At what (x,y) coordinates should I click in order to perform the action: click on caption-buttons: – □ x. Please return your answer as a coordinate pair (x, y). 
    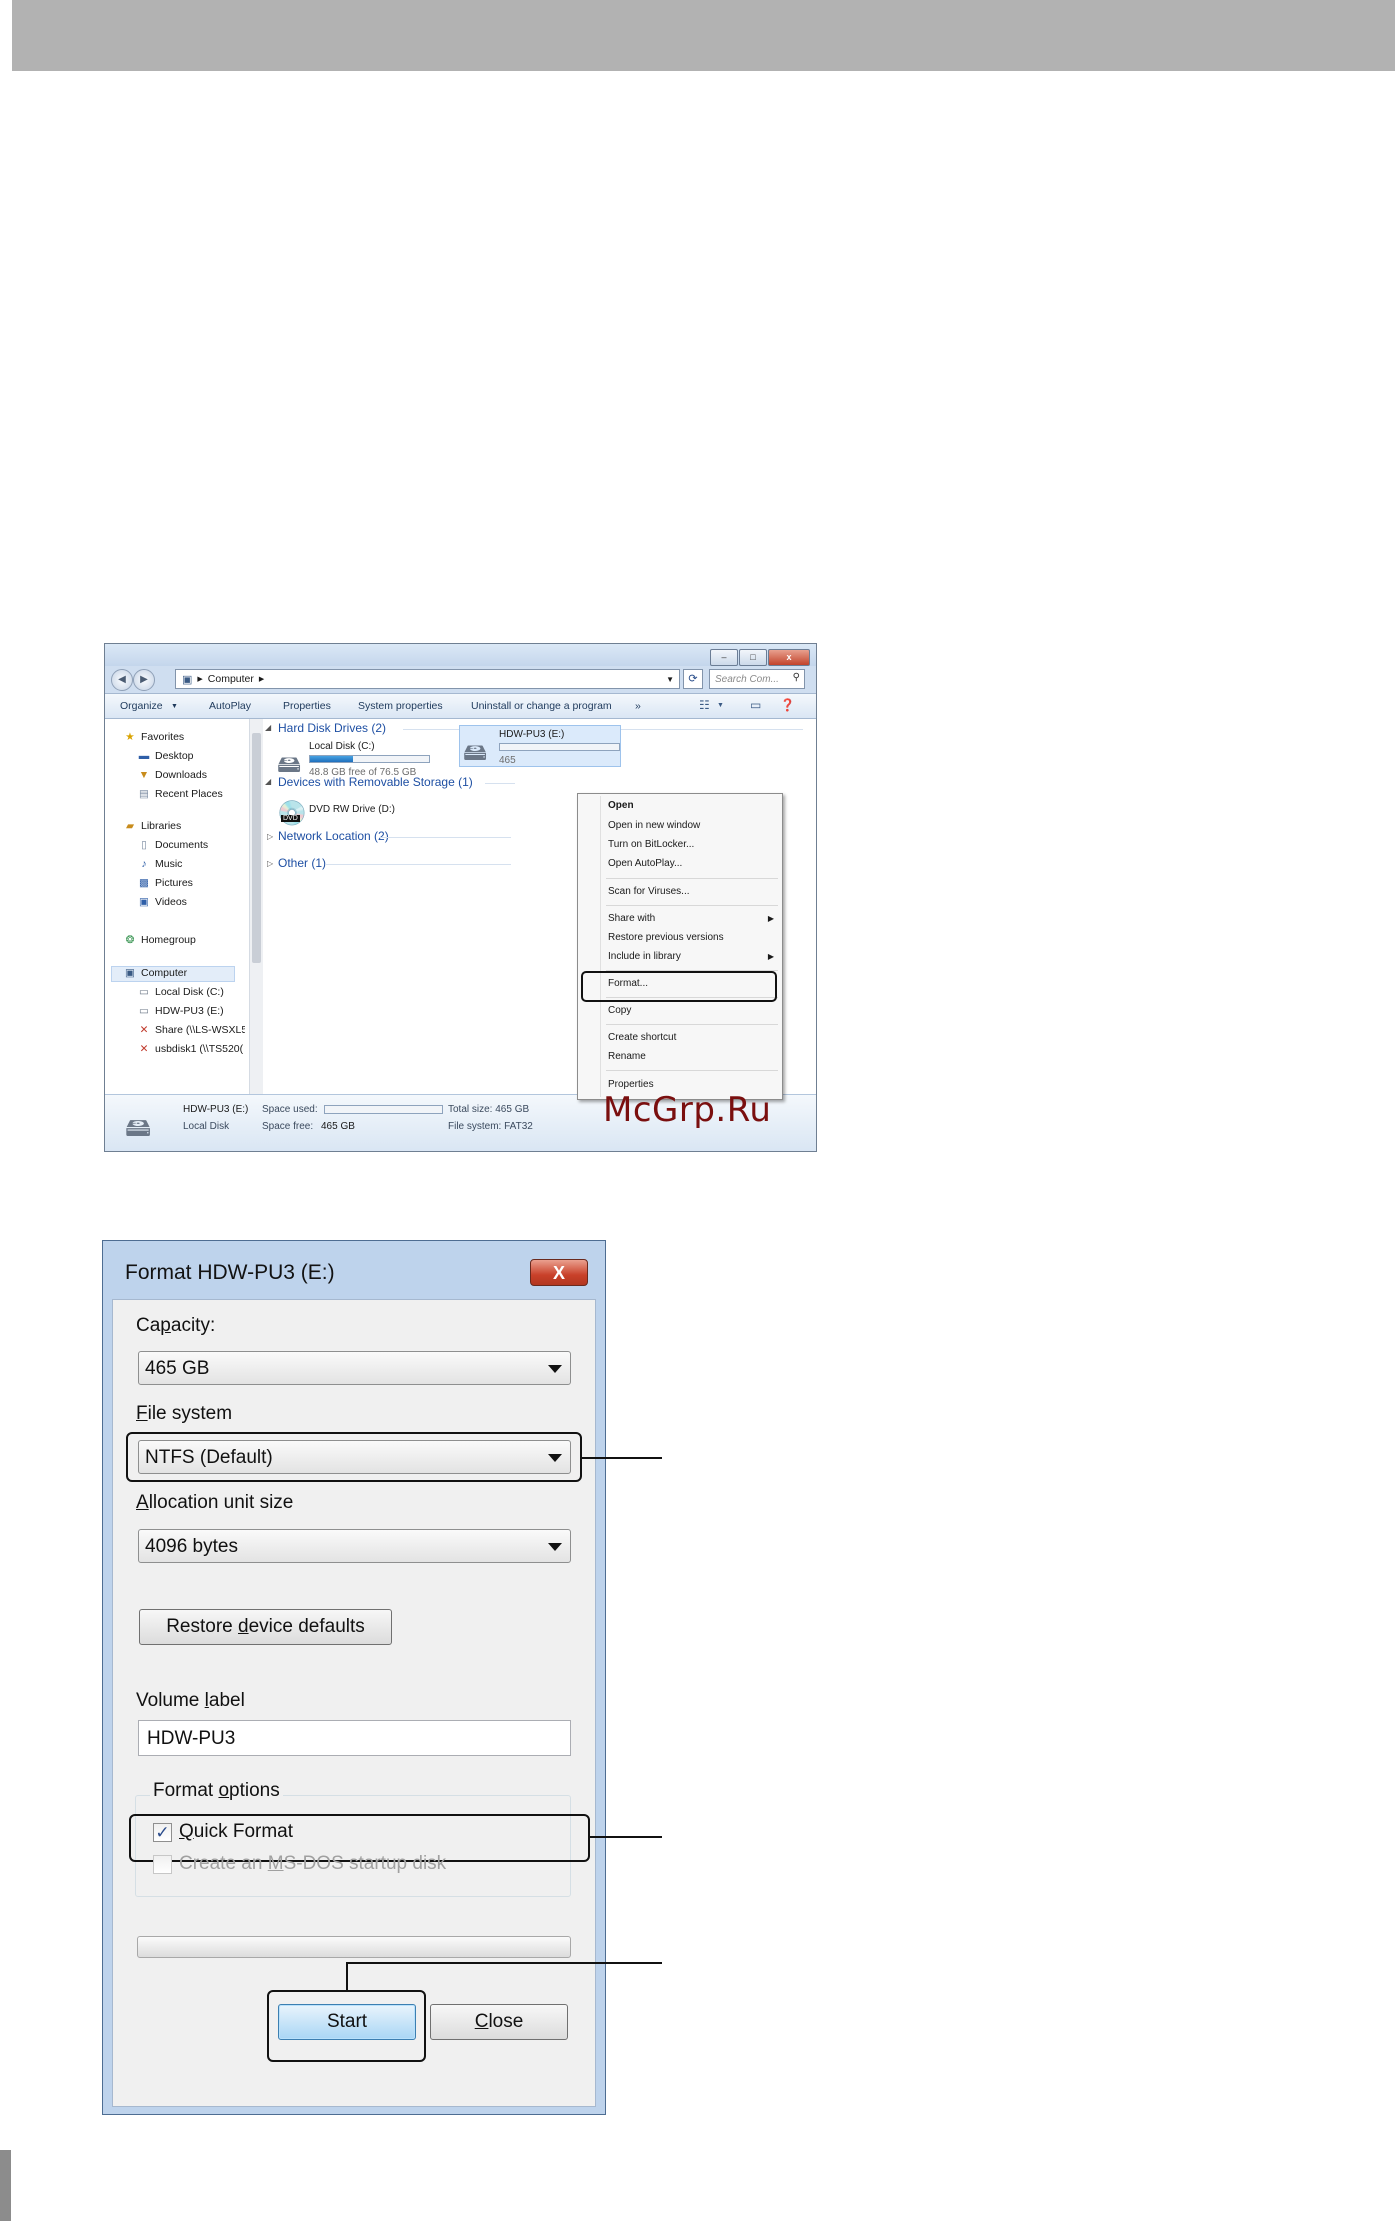
    Looking at the image, I should click on (759, 657).